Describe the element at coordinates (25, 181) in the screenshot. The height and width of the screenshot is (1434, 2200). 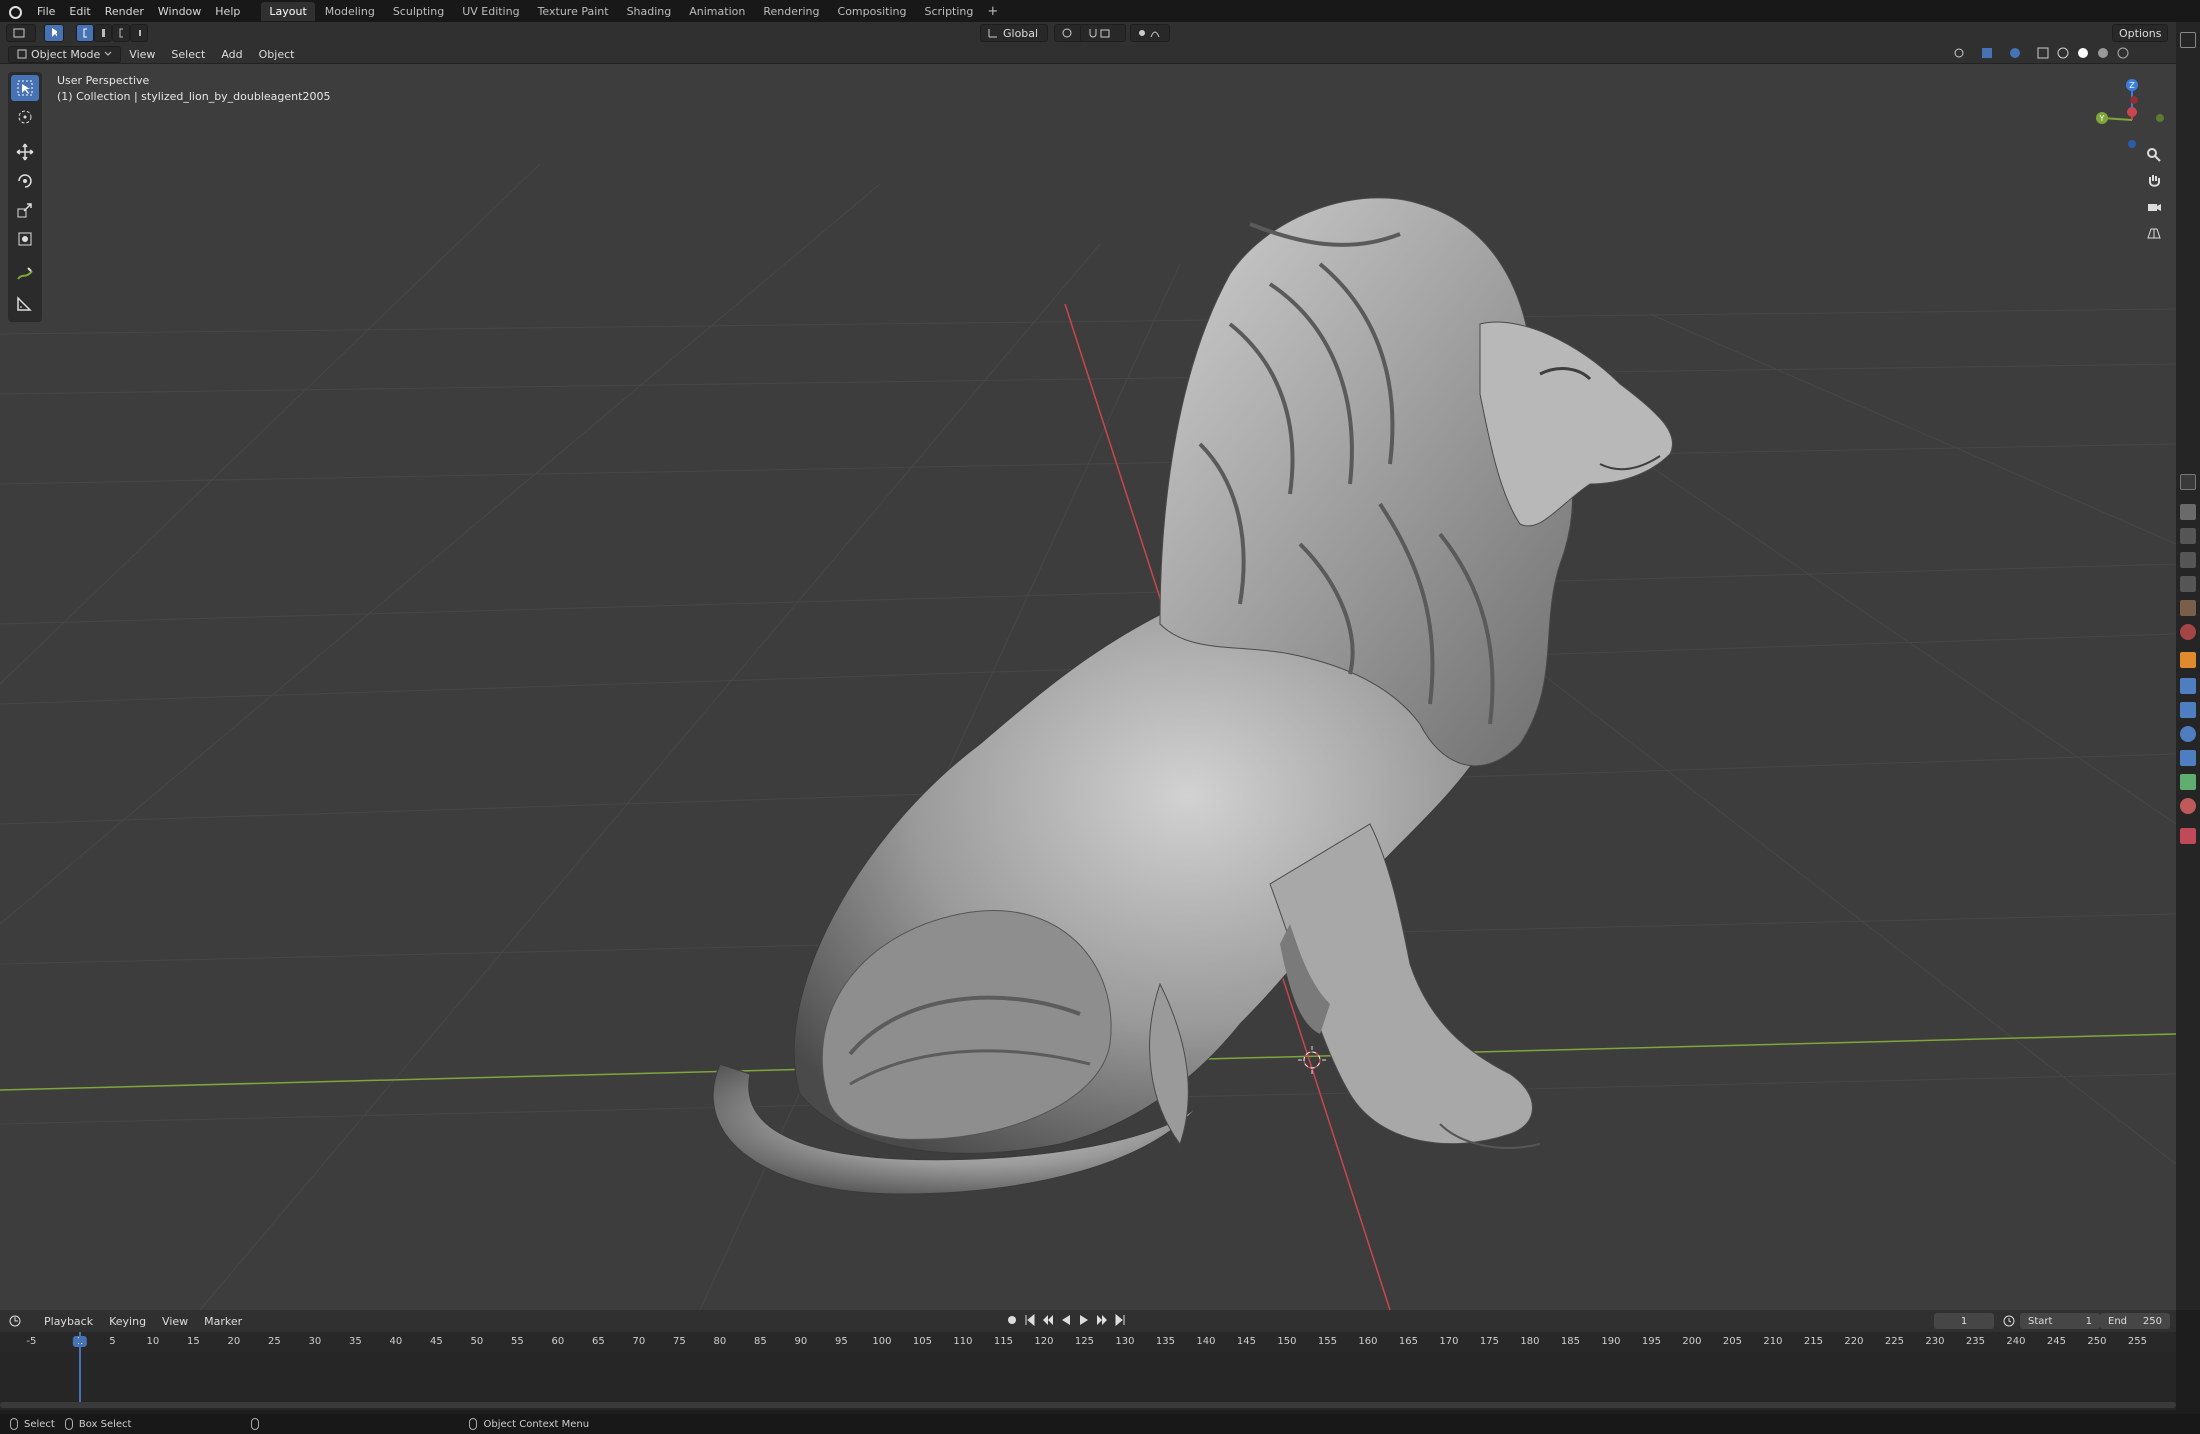
I see `rotate-tool` at that location.